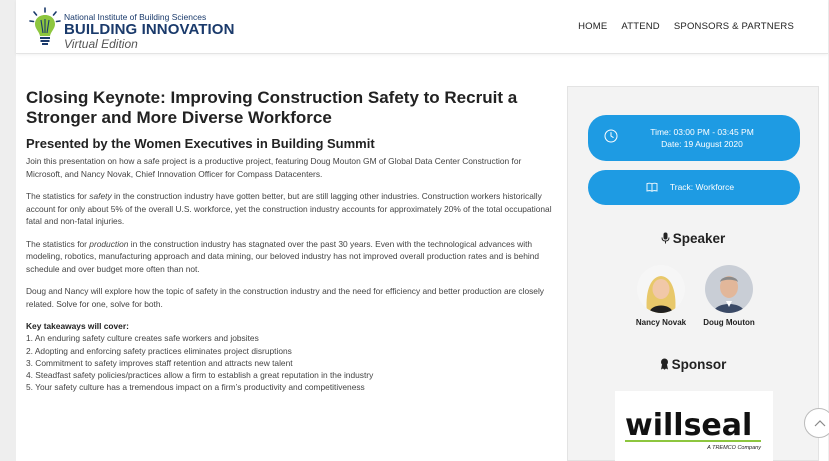 Image resolution: width=829 pixels, height=461 pixels. I want to click on sponsor-logo-wordmark: willseal, so click(688, 425).